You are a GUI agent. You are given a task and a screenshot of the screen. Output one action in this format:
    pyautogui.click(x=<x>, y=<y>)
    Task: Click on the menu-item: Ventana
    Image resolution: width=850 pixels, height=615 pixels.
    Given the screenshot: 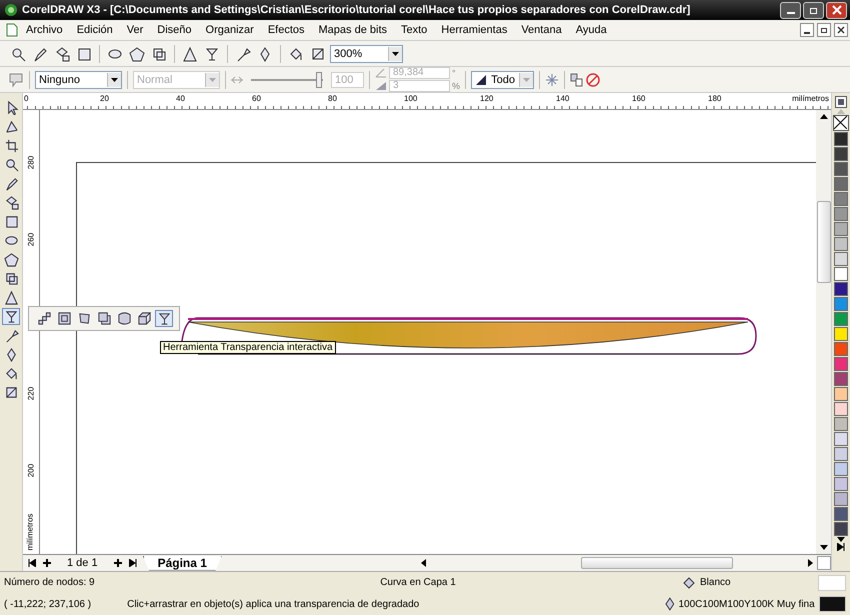 What is the action you would take?
    pyautogui.click(x=541, y=30)
    